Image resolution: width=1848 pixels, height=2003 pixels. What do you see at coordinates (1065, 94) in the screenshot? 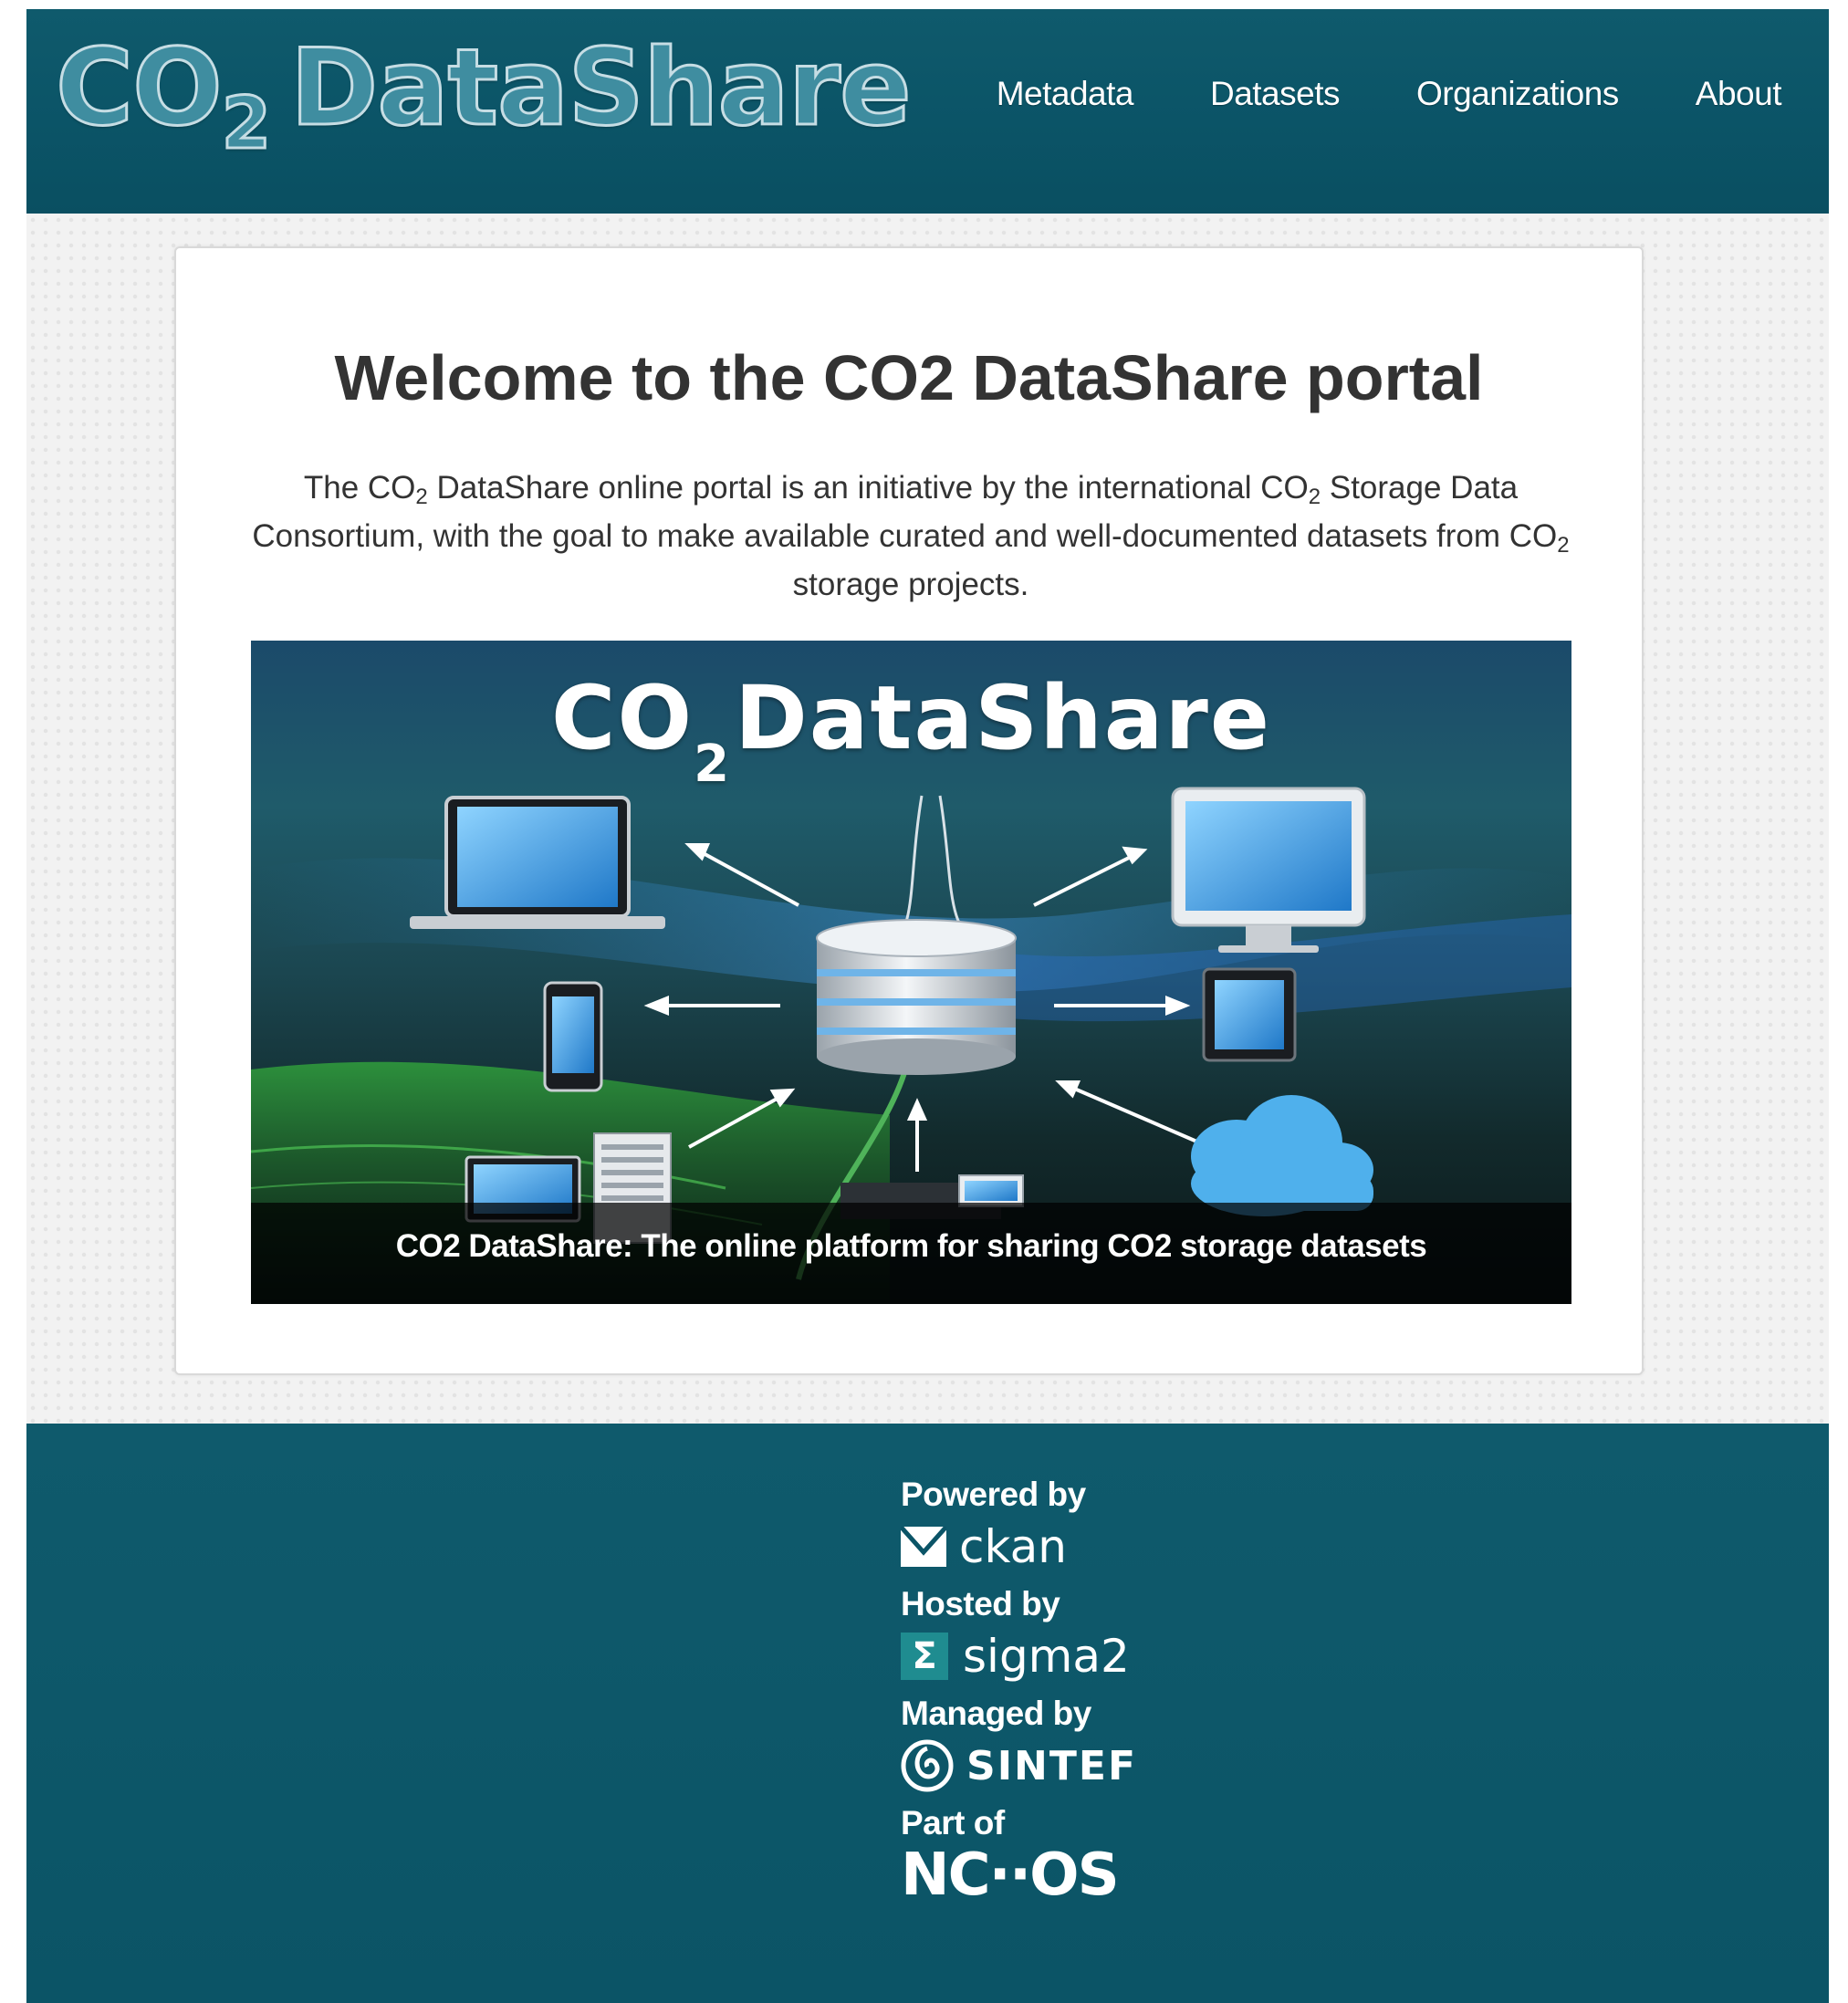
I see `nav-metadata: Metadata` at bounding box center [1065, 94].